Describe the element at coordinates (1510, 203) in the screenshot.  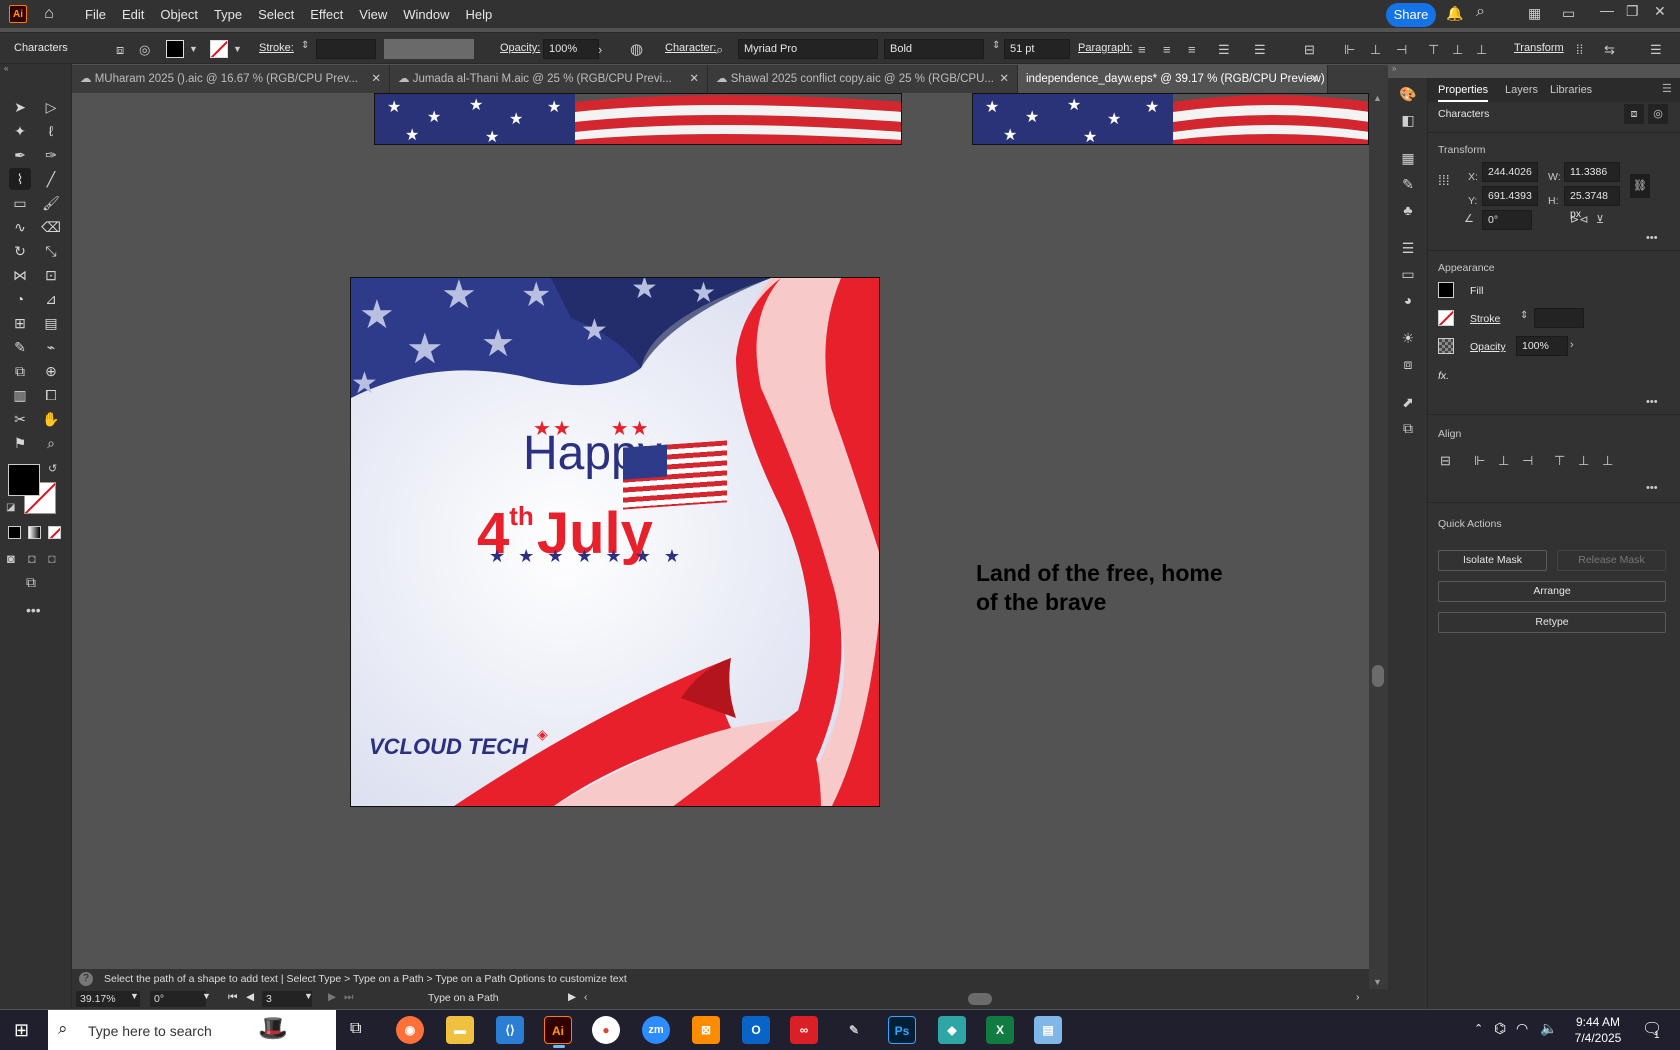
I see `y-field: 691.4393 p` at that location.